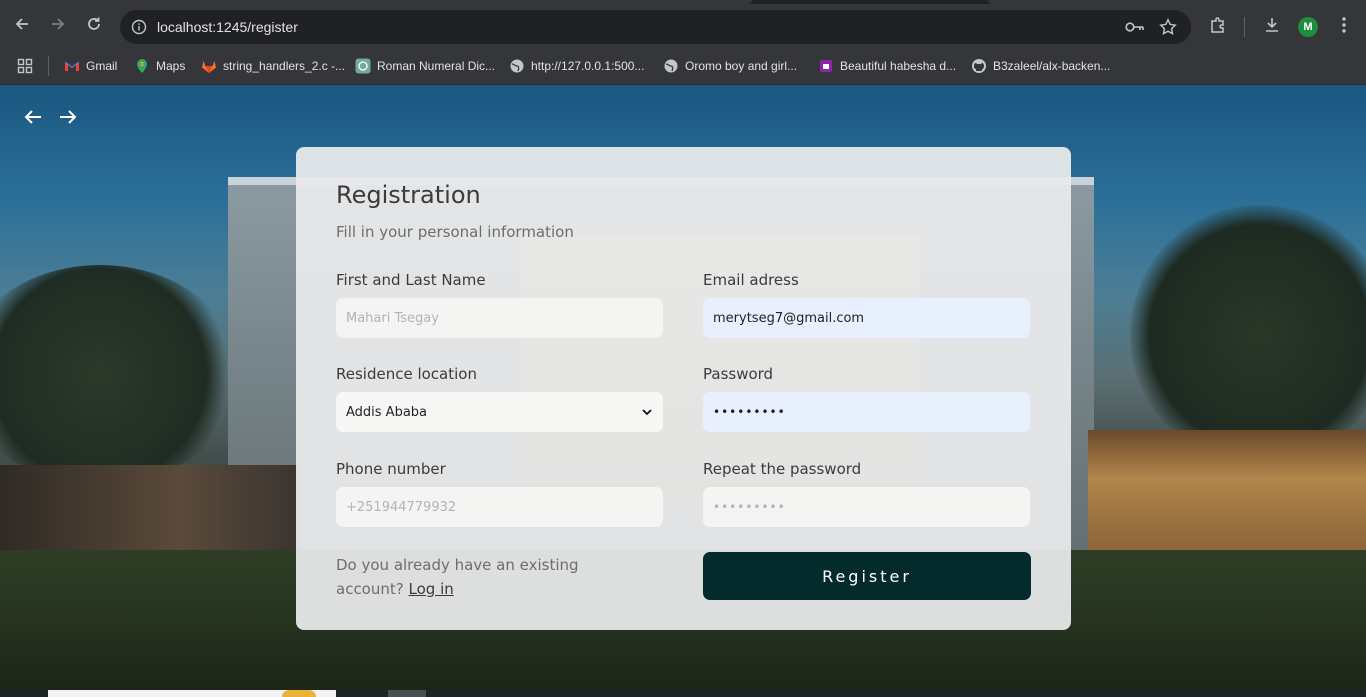  Describe the element at coordinates (72, 66) in the screenshot. I see `gmail-icon` at that location.